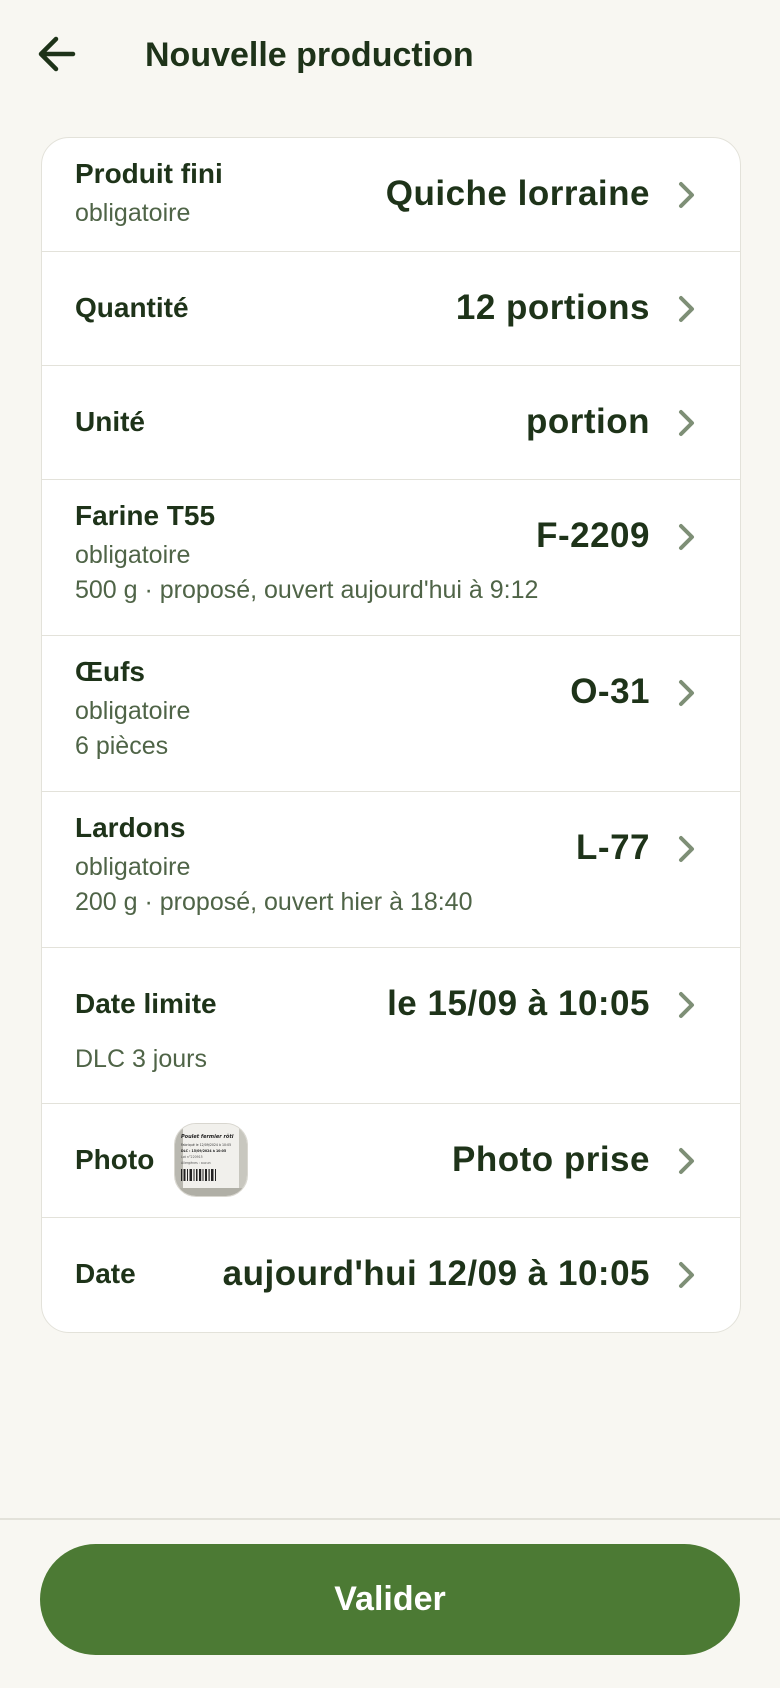 The width and height of the screenshot is (780, 1688). What do you see at coordinates (613, 847) in the screenshot?
I see `lot-number: L-77` at bounding box center [613, 847].